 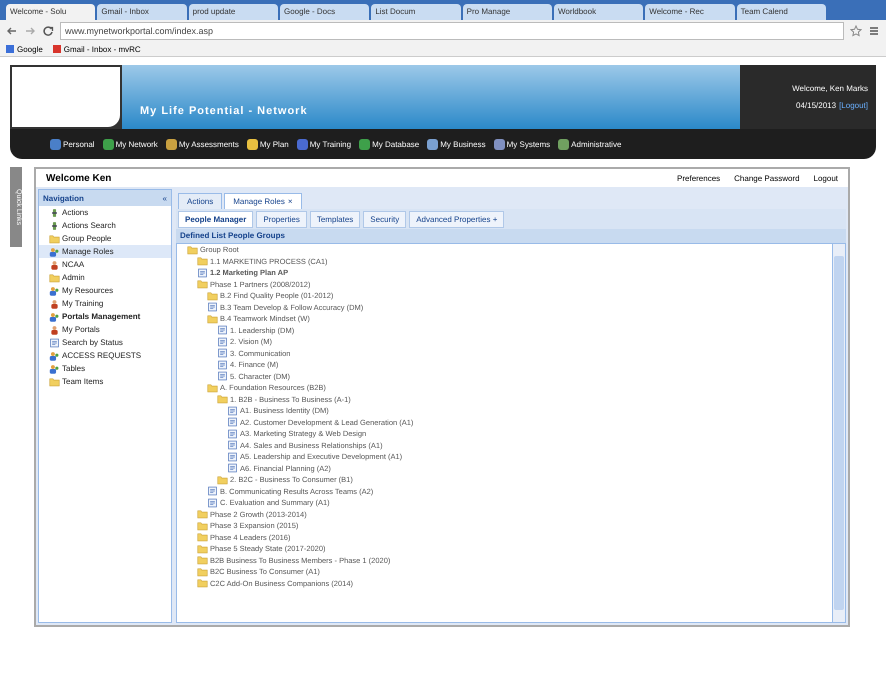 I want to click on browser-tab: Gmail - Inbox, so click(x=142, y=12).